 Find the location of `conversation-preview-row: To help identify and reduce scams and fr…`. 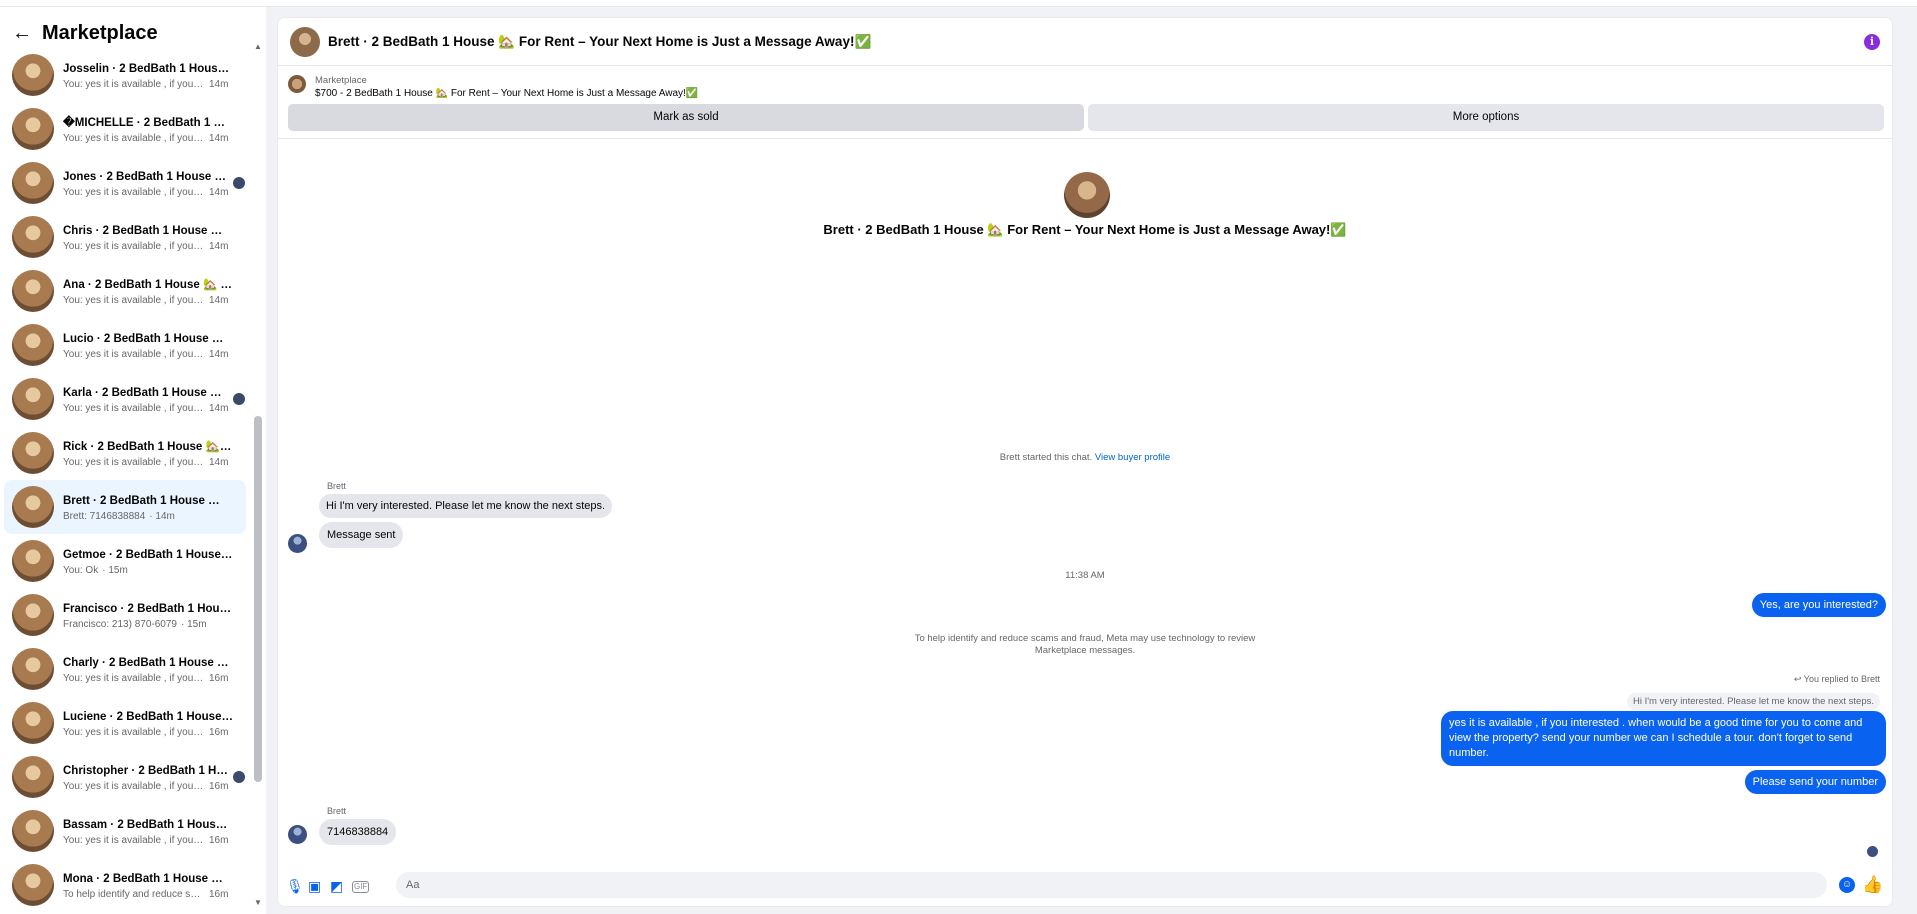

conversation-preview-row: To help identify and reduce scams and fr… is located at coordinates (148, 894).